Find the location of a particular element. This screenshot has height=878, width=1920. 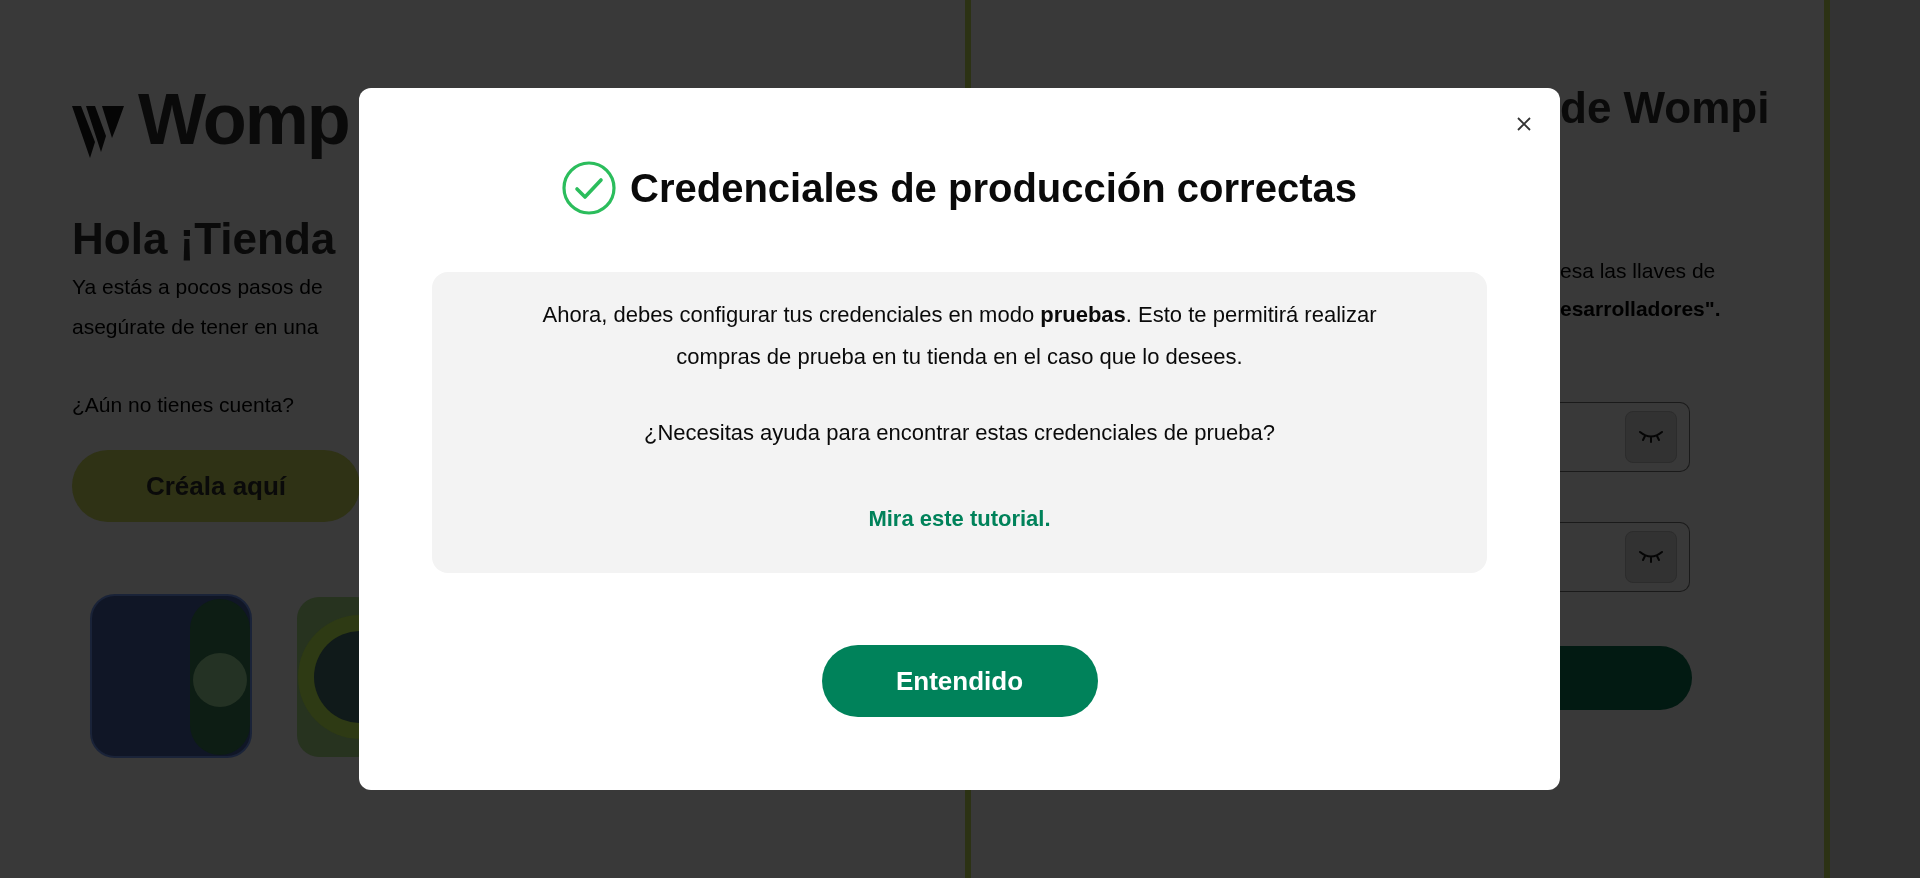

paragraph-line: Ya estás a pocos pasos de is located at coordinates (197, 287).